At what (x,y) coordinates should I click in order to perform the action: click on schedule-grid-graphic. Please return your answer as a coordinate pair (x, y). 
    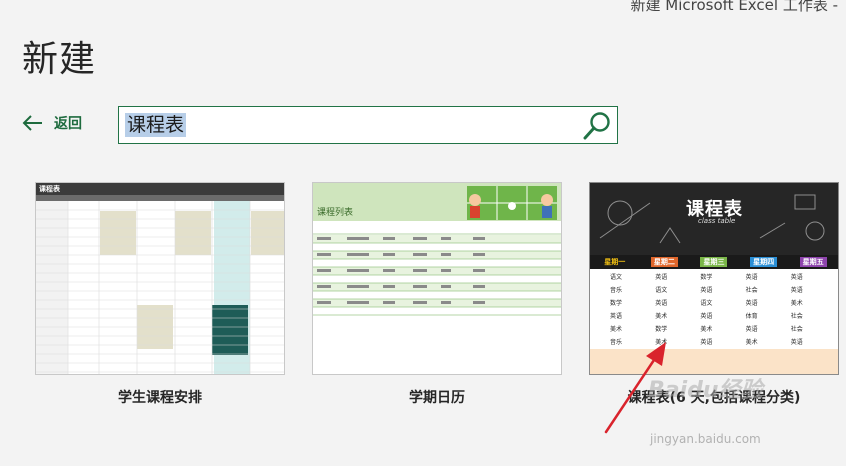
    Looking at the image, I should click on (160, 287).